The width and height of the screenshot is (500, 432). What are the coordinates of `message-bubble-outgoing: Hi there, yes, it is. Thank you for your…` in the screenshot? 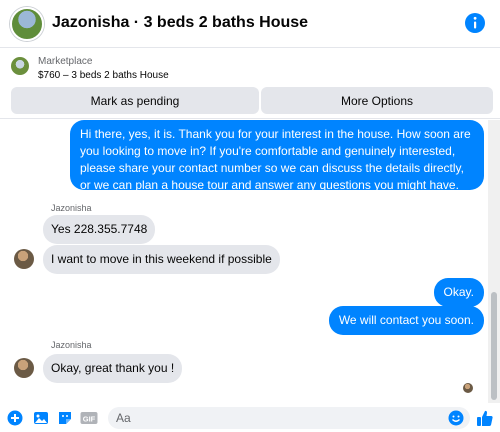 It's located at (277, 156).